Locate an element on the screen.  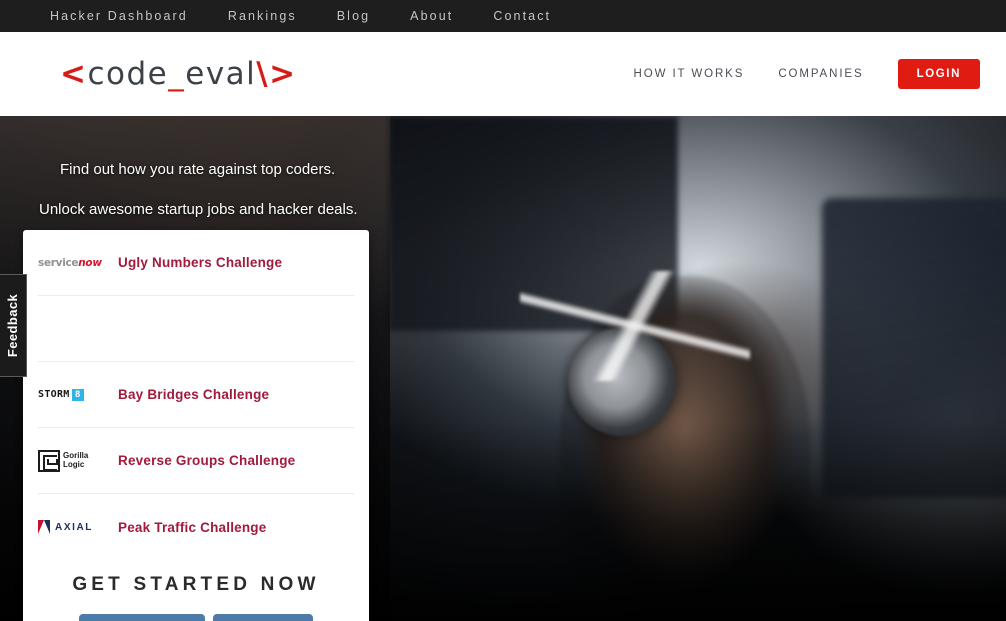
login-button: LOGIN is located at coordinates (938, 74).